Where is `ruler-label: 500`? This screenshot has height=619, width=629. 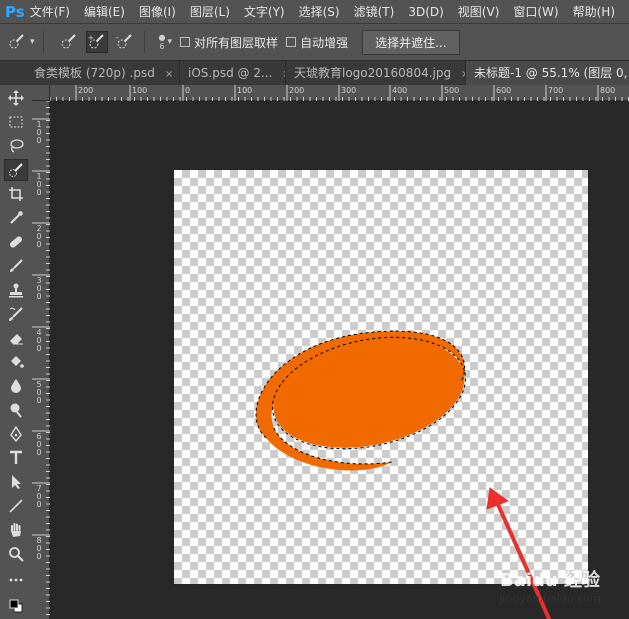 ruler-label: 500 is located at coordinates (452, 90).